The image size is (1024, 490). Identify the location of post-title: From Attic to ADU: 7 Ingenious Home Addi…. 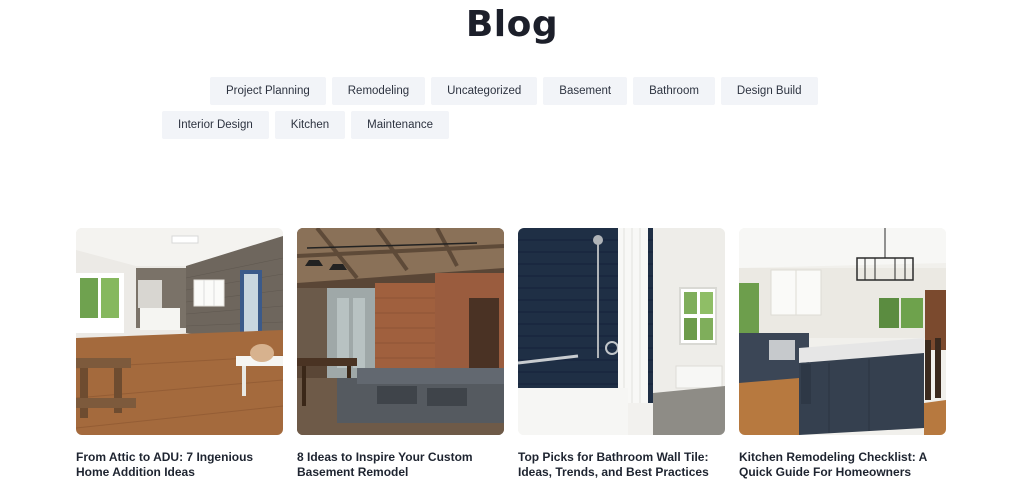
(179, 465).